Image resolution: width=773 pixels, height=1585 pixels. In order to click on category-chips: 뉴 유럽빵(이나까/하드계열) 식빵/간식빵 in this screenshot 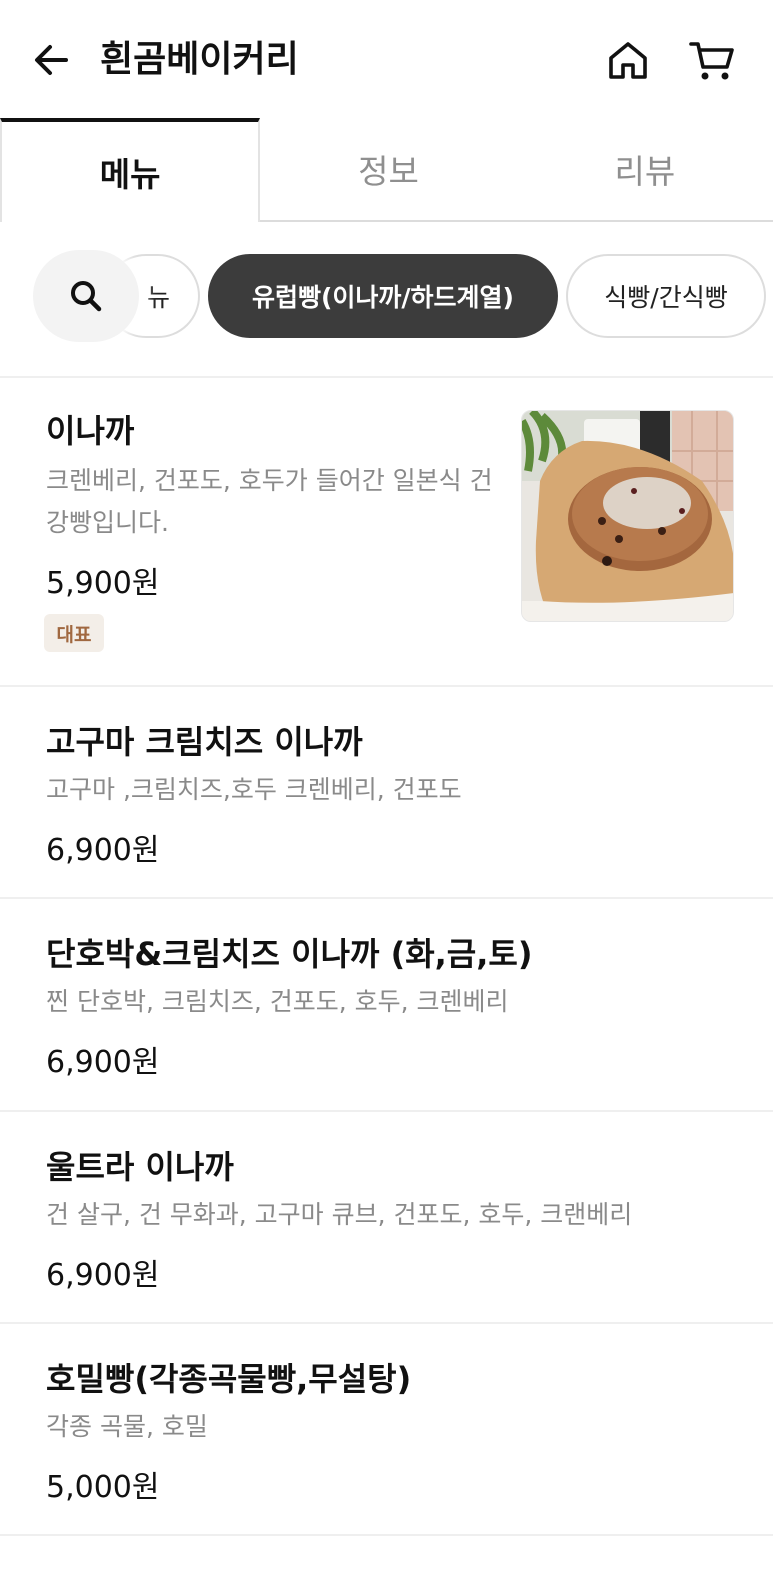, I will do `click(386, 296)`.